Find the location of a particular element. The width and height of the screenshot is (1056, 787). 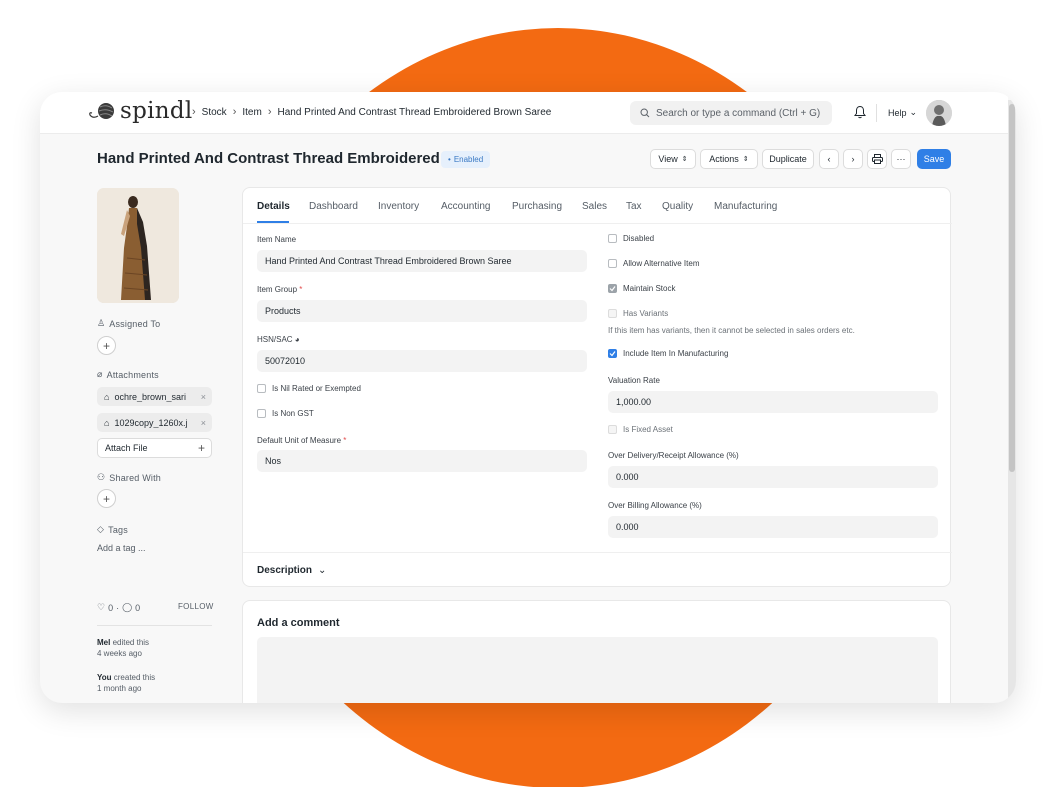

attachment-chip: ⌂ 1029copy_1260x.j × is located at coordinates (154, 422).